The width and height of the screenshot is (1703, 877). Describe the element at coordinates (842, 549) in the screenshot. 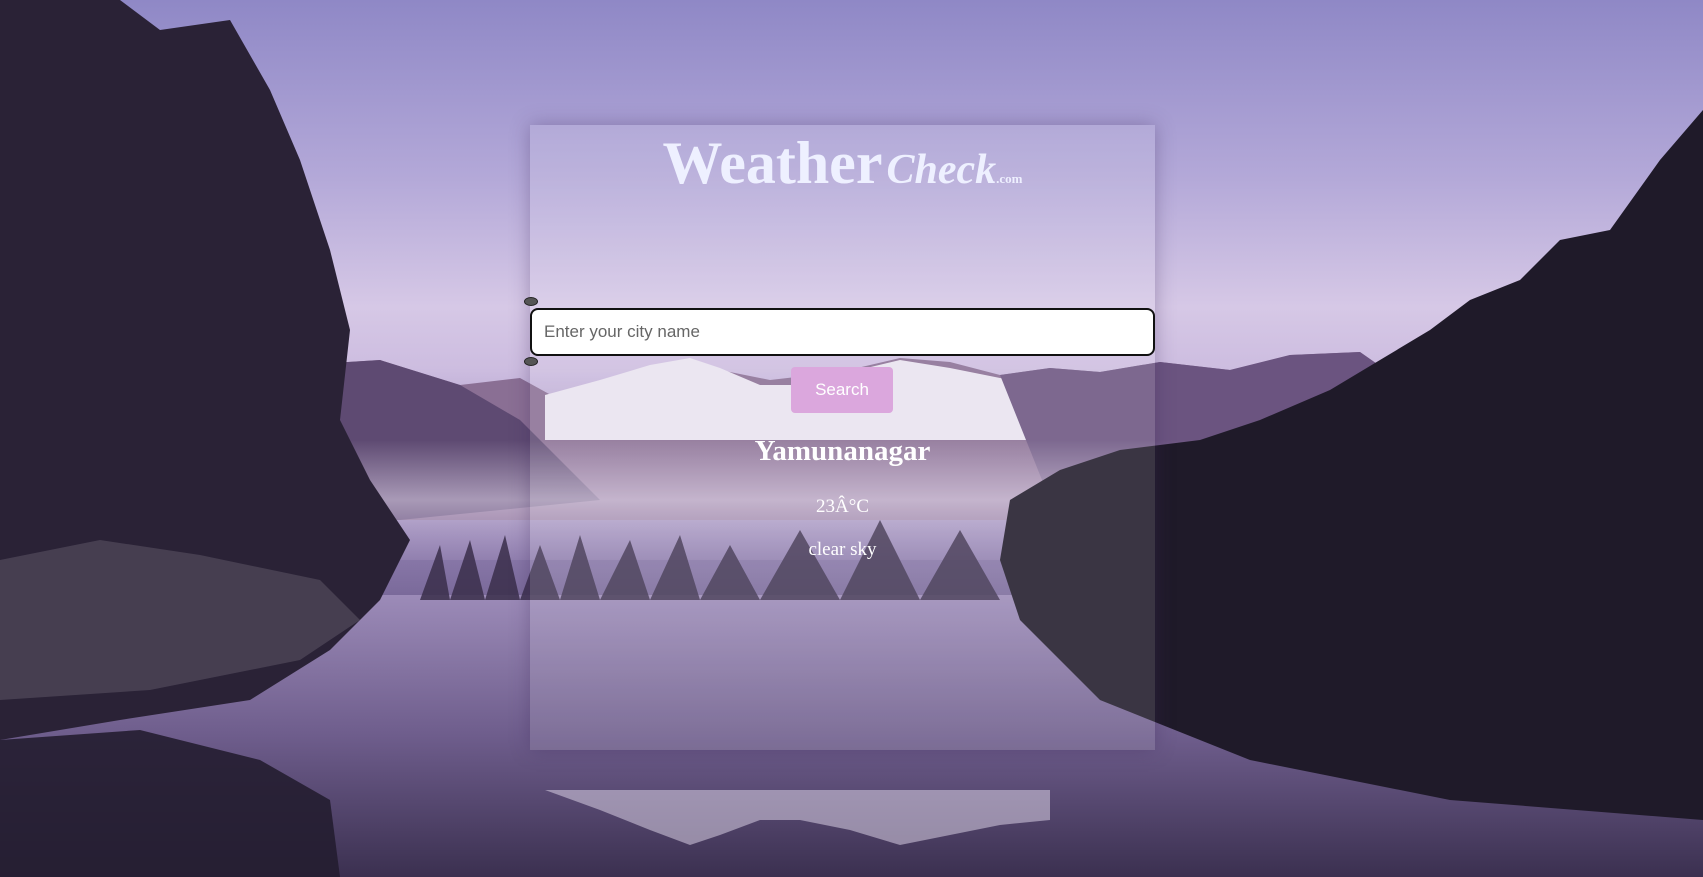

I see `weather-description: clear sky` at that location.